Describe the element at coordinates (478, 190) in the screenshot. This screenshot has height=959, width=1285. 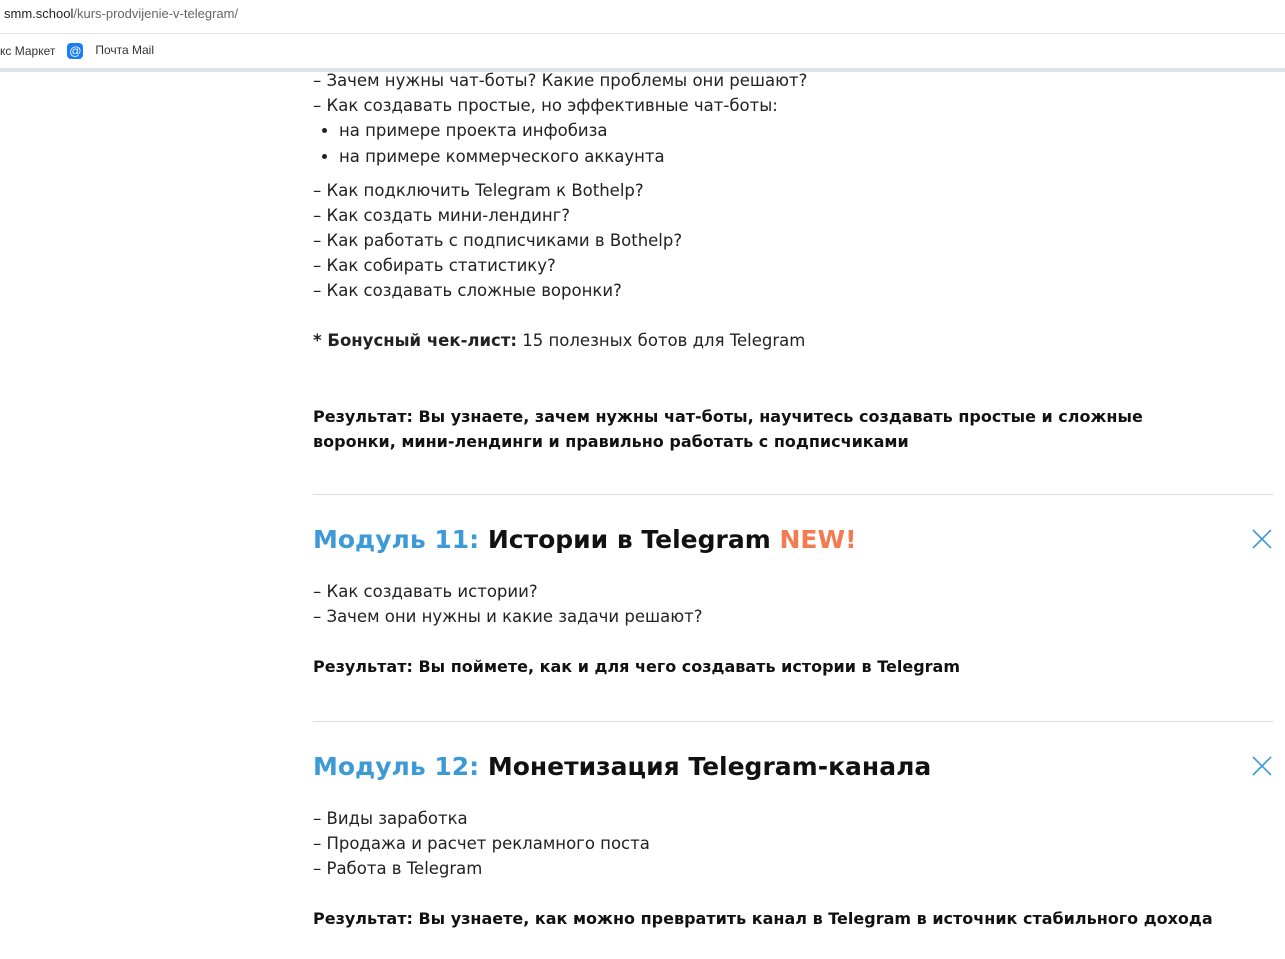
I see `topic: – Как подключить Telegram к Bothelp?` at that location.